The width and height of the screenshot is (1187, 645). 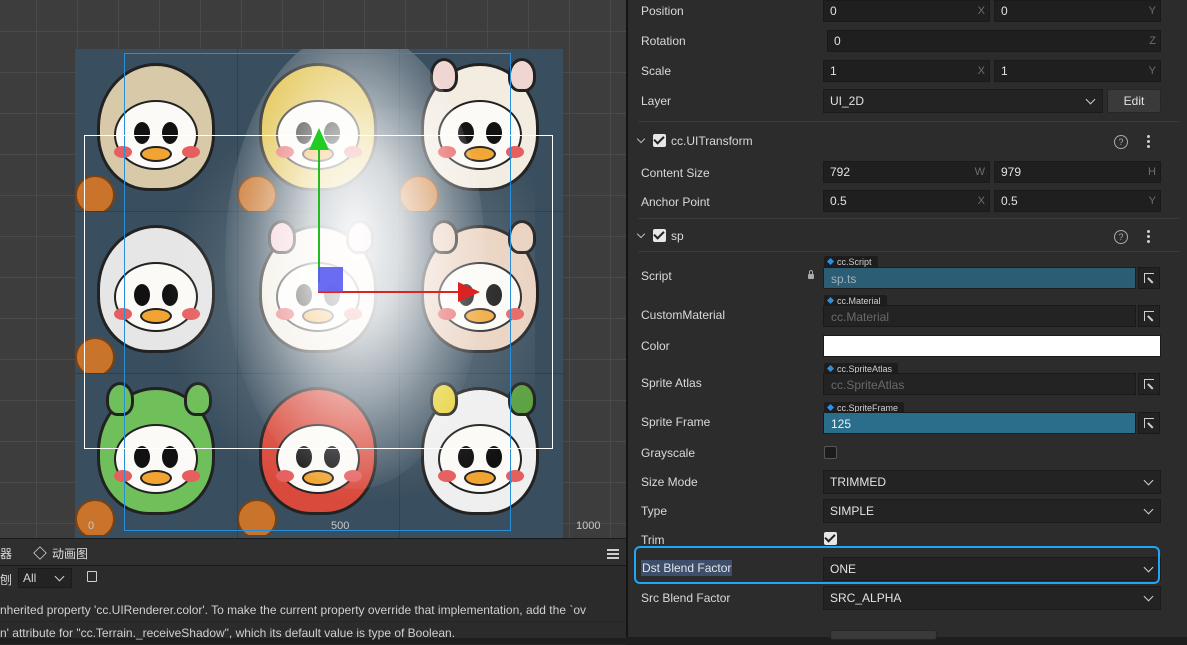 What do you see at coordinates (469, 292) in the screenshot?
I see `gizmo-x-arrow-icon` at bounding box center [469, 292].